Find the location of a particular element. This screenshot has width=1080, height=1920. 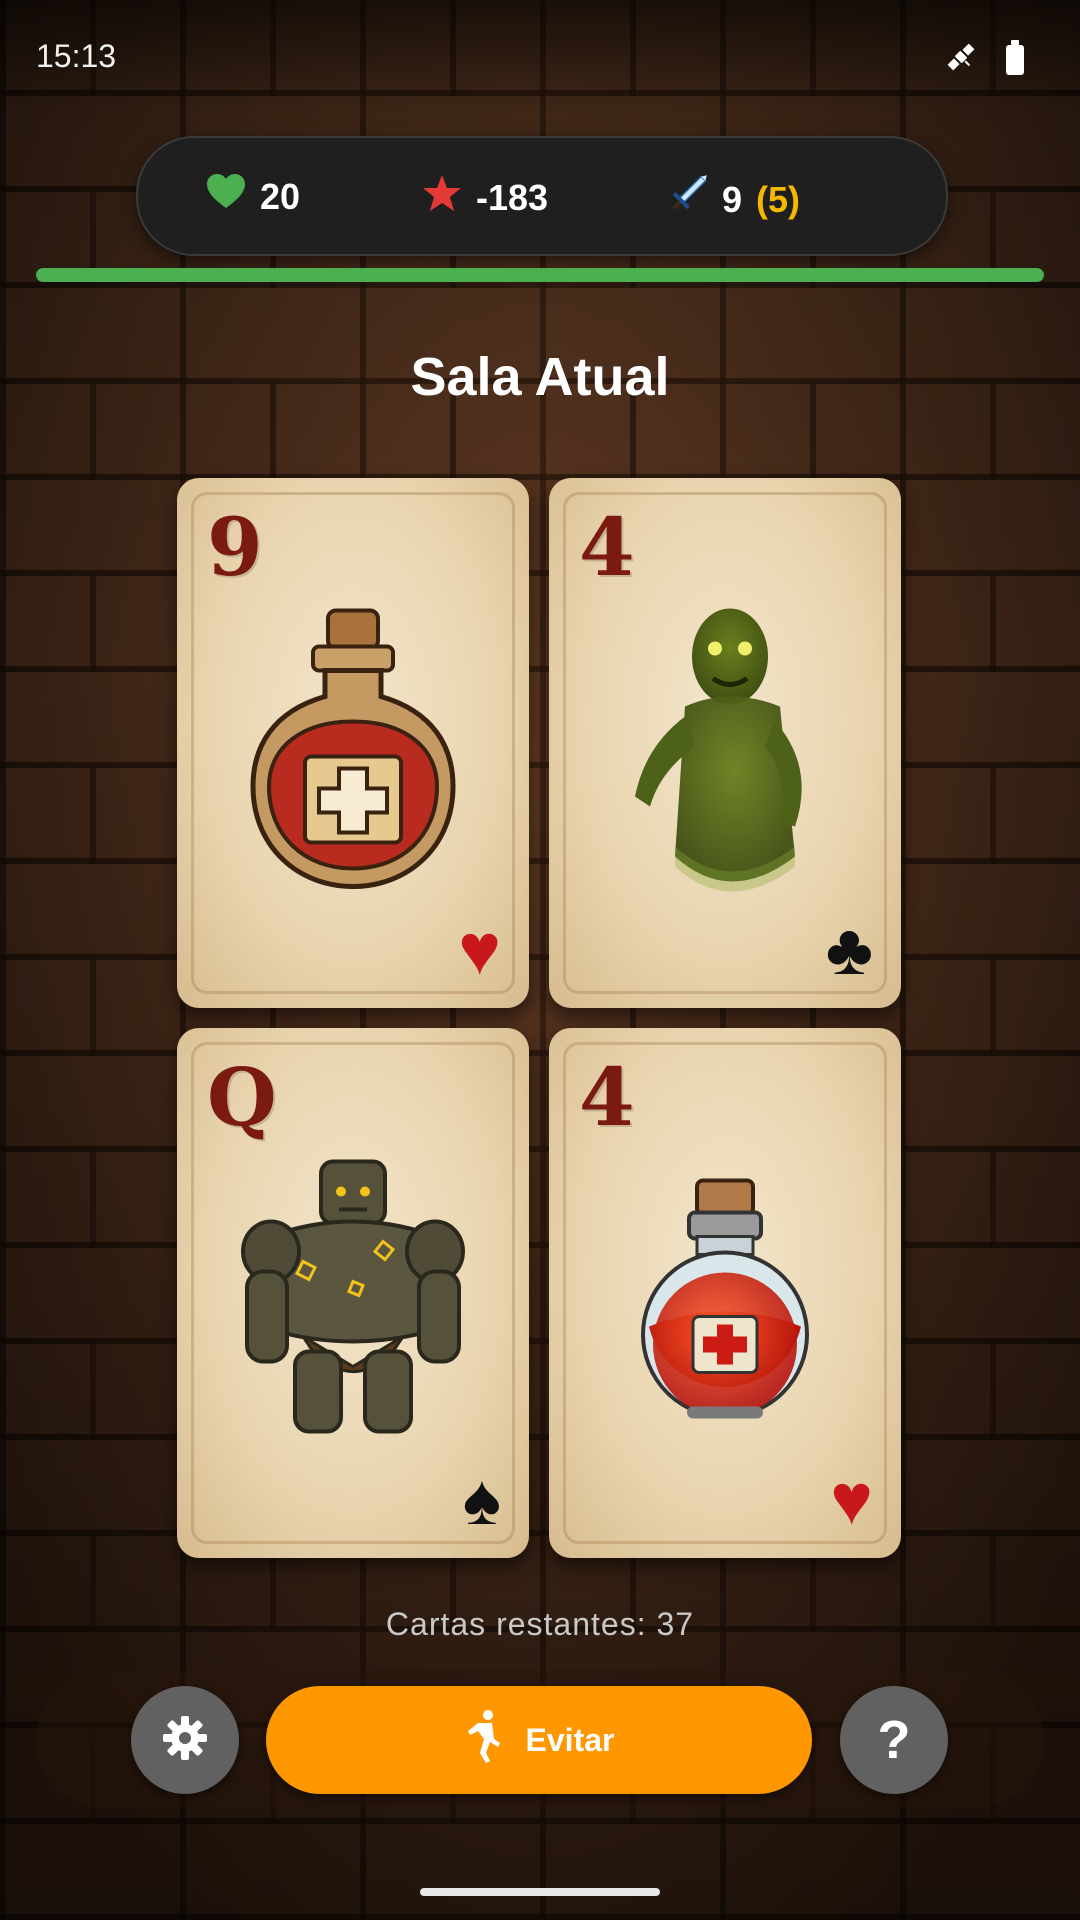

satellite-icon is located at coordinates (961, 59).